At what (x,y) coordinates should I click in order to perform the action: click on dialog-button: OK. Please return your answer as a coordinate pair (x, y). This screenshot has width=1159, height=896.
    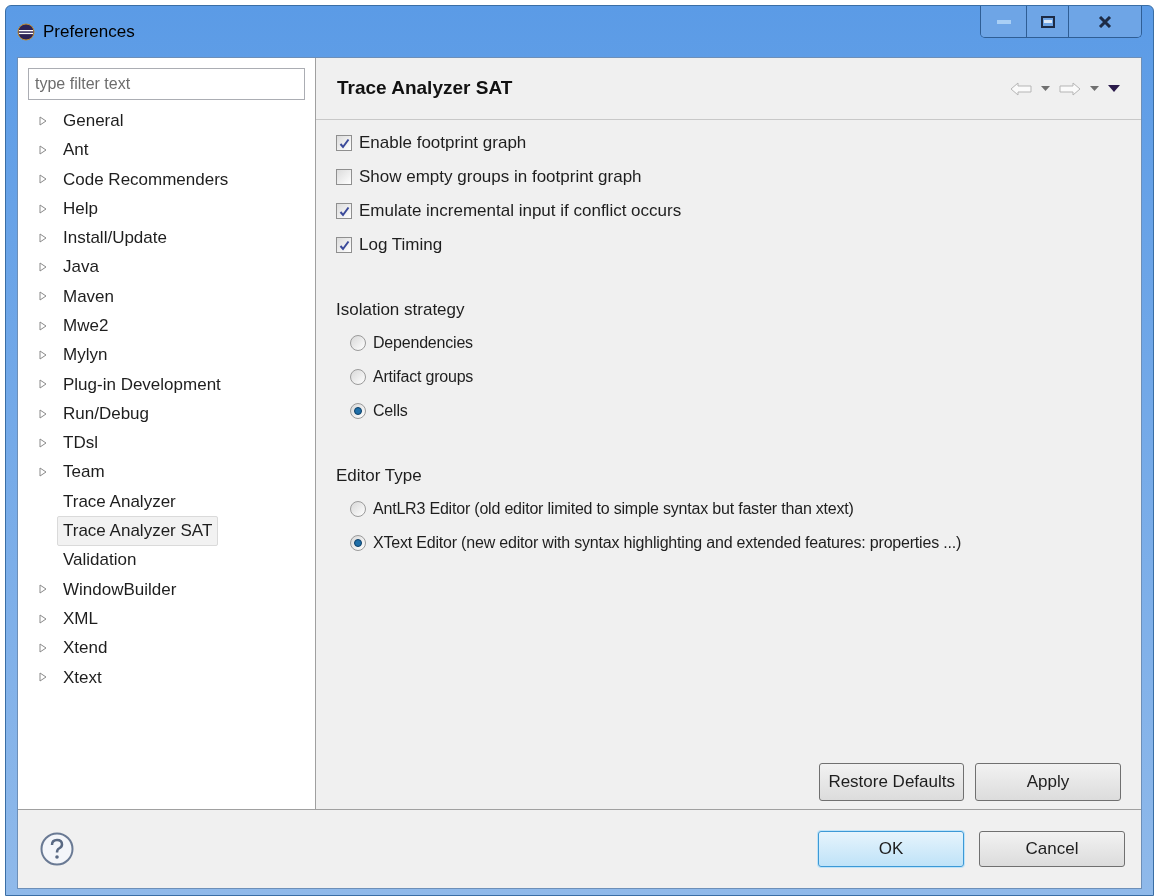
    Looking at the image, I should click on (891, 849).